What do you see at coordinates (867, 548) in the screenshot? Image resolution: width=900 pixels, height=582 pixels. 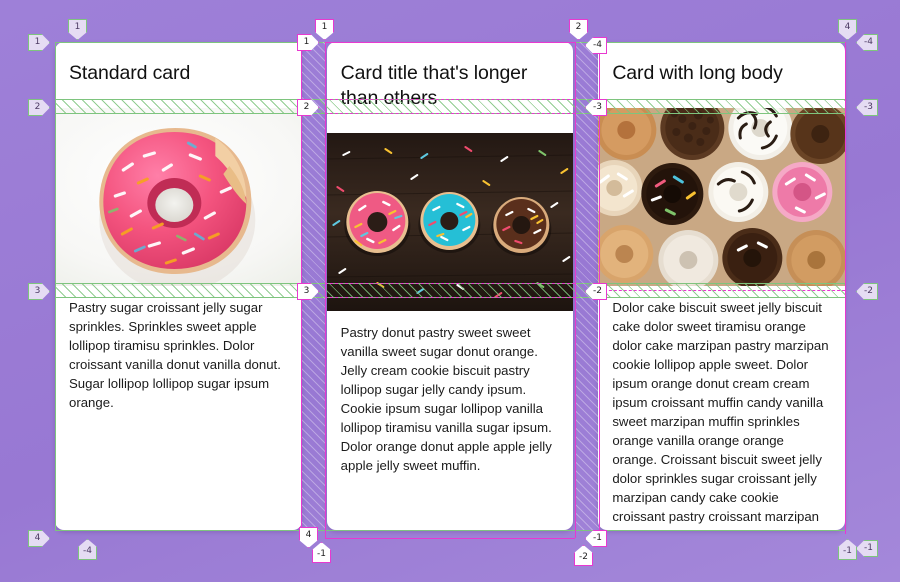 I see `grid-line-marker-outer-right-3: -1` at bounding box center [867, 548].